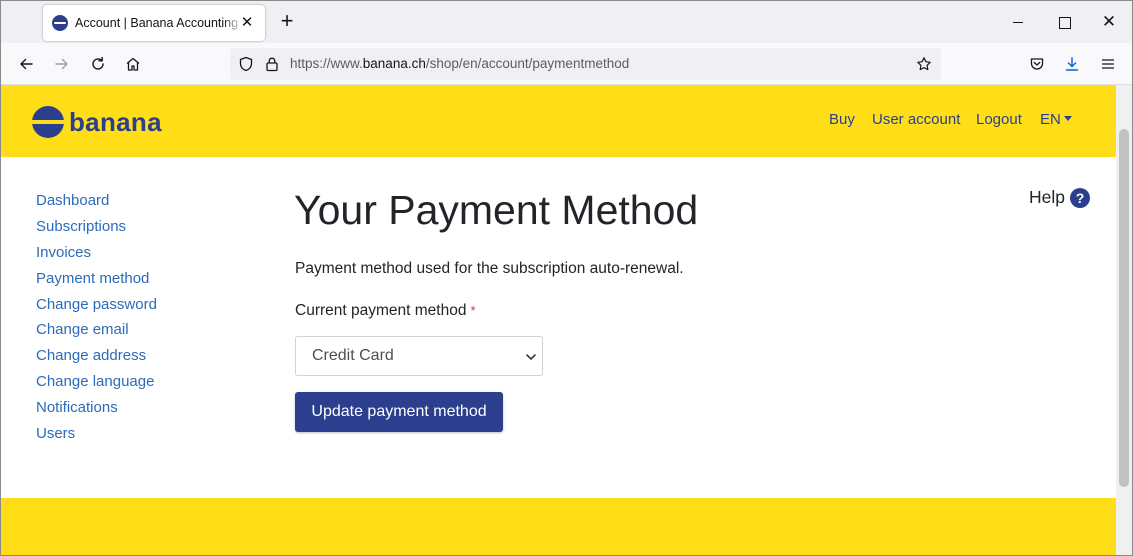 Image resolution: width=1133 pixels, height=556 pixels. I want to click on scrollbar-thumb, so click(1124, 308).